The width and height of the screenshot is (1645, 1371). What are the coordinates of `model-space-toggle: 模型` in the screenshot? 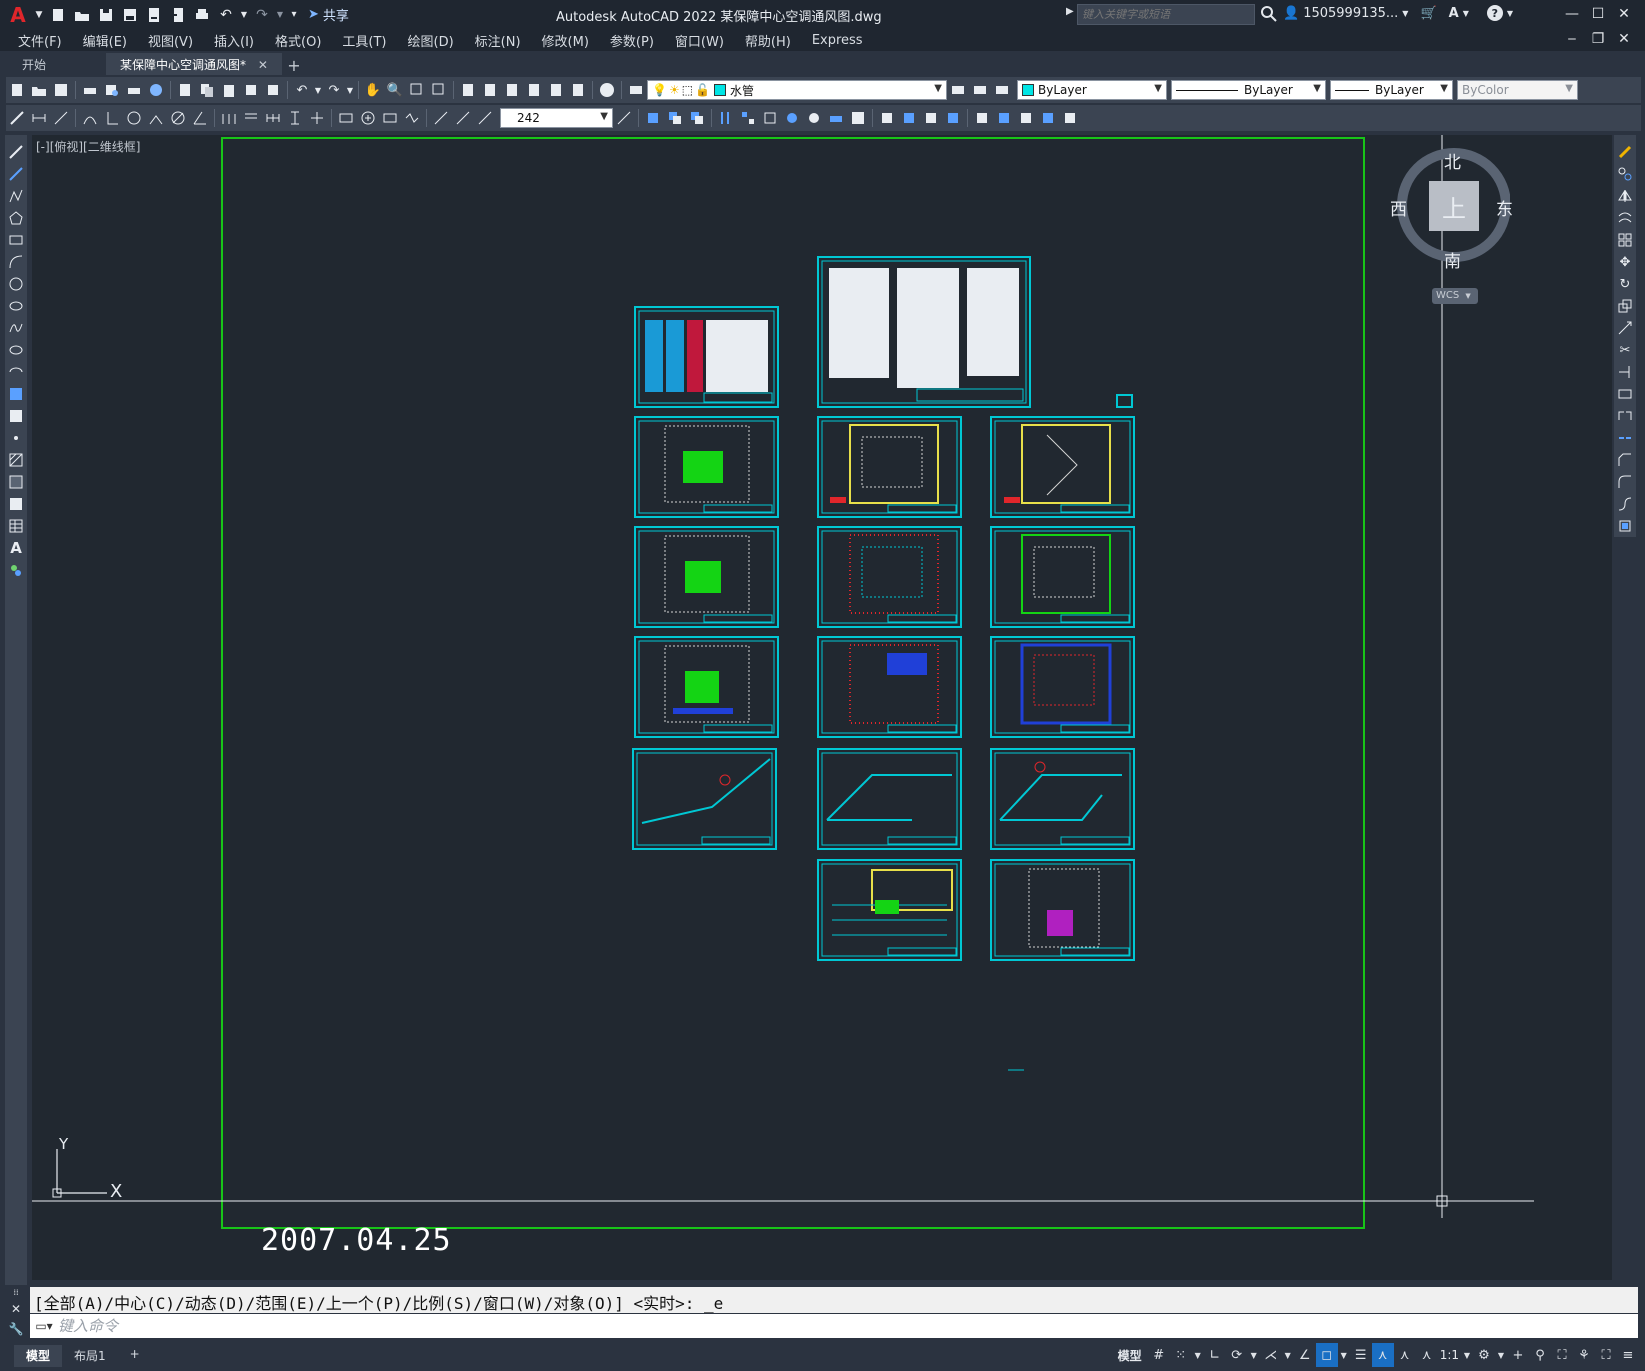 It's located at (1130, 1355).